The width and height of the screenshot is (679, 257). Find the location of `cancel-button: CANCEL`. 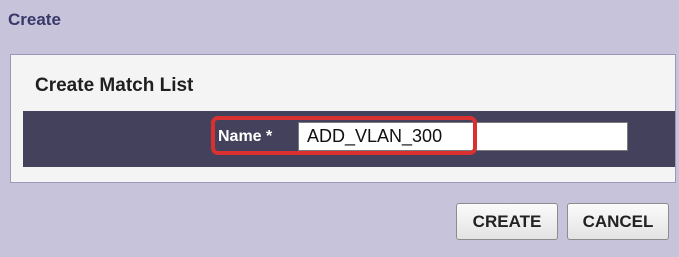

cancel-button: CANCEL is located at coordinates (618, 221).